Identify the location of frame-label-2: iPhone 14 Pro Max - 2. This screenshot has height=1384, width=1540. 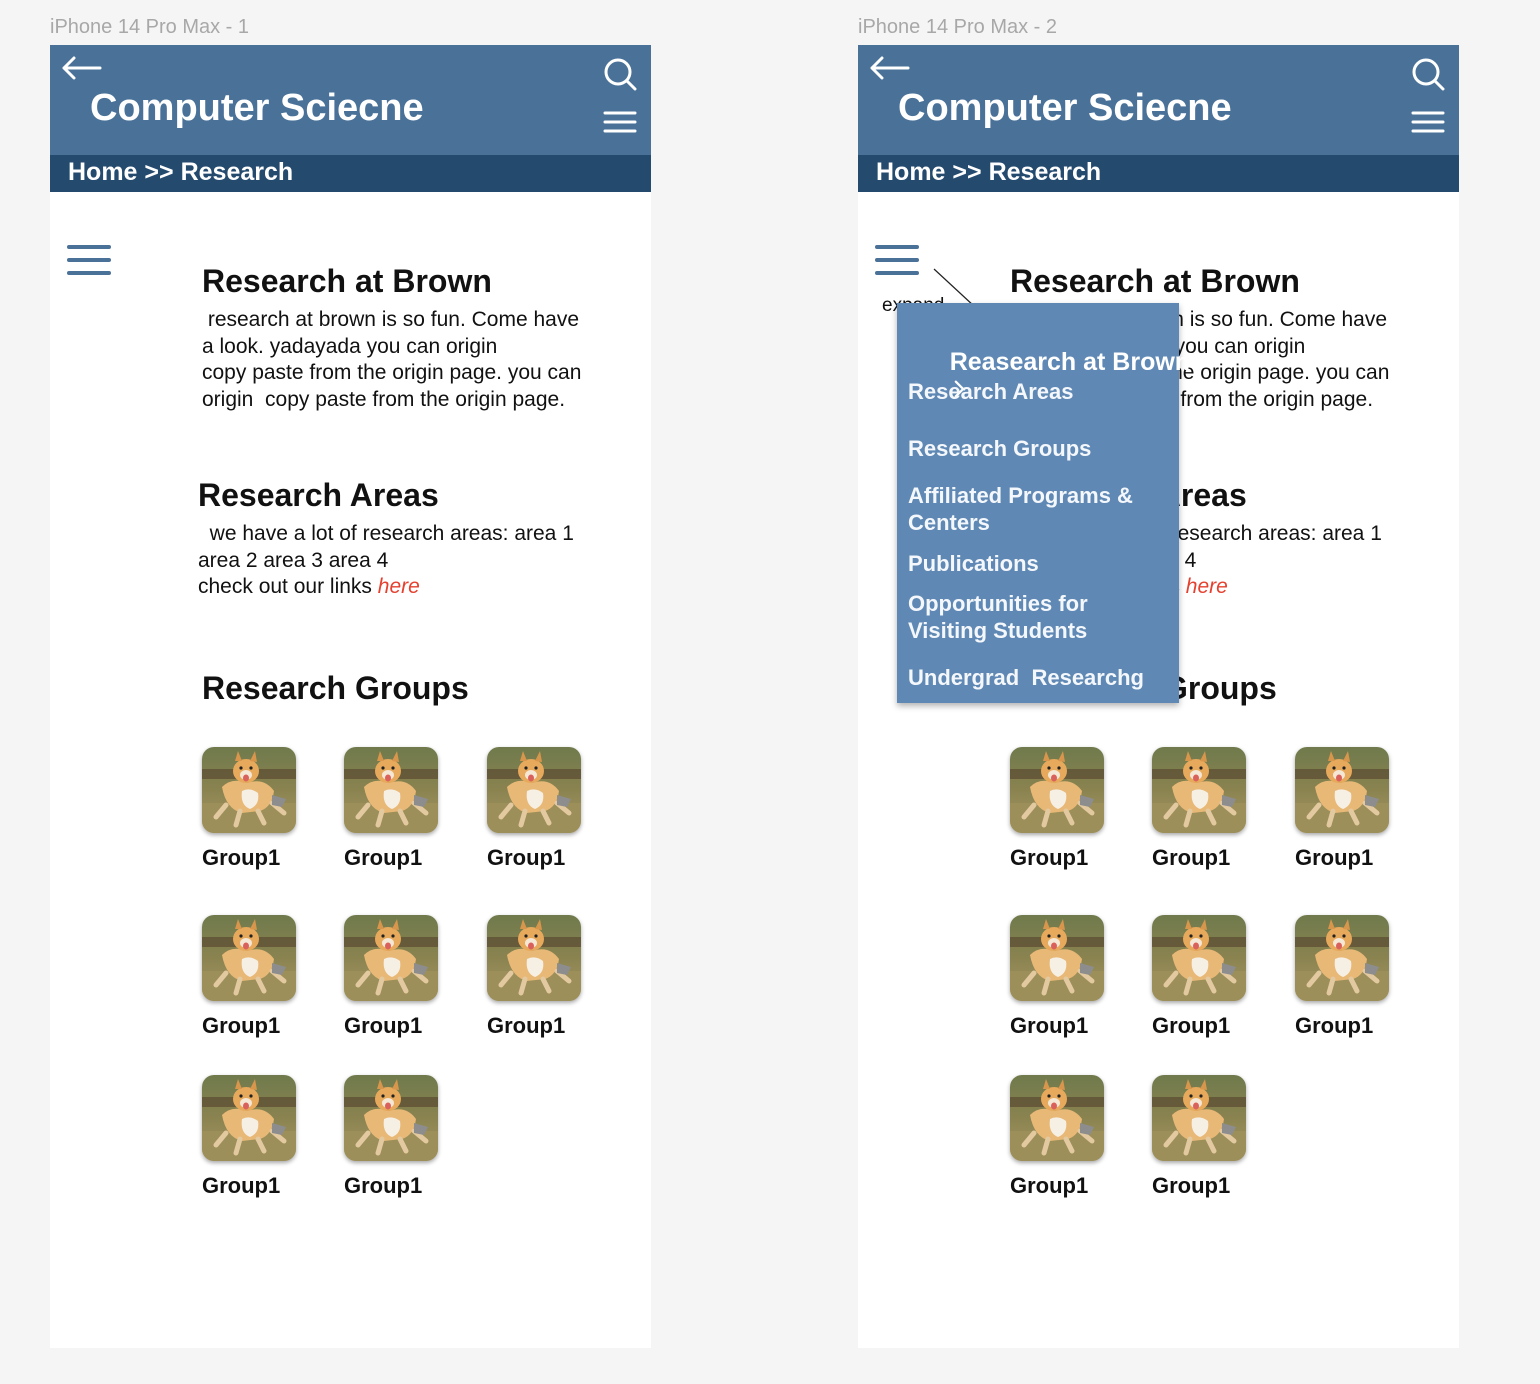
(957, 27).